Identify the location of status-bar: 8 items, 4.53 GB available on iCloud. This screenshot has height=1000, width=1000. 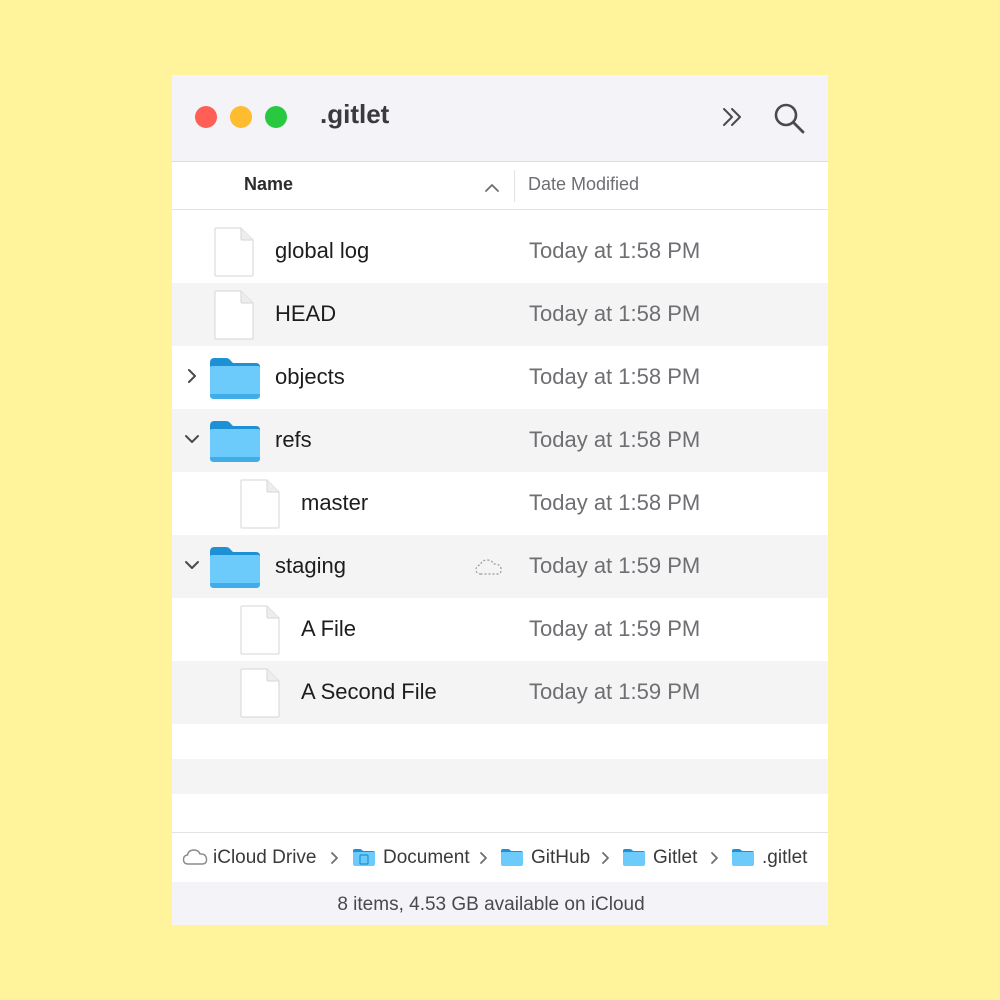
(500, 903).